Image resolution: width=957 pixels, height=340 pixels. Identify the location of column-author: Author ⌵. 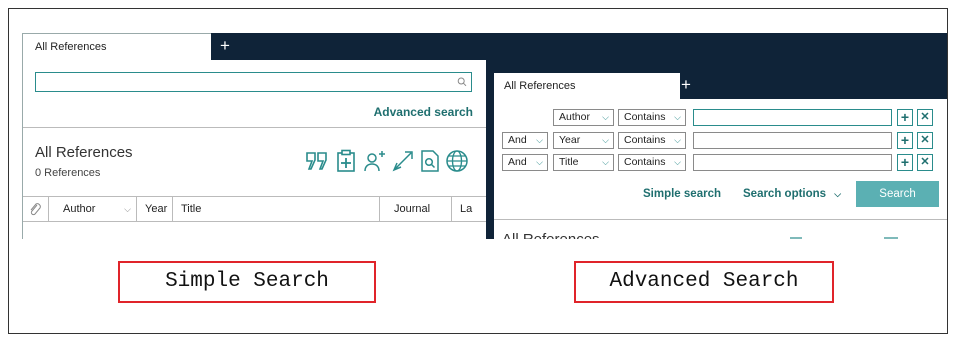
(93, 209).